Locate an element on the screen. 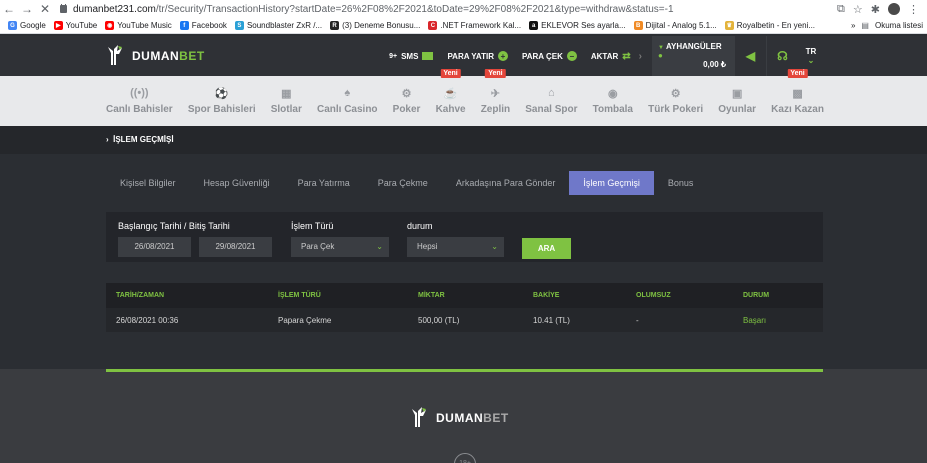 The image size is (927, 463). category-label: Canlı Casino is located at coordinates (347, 109).